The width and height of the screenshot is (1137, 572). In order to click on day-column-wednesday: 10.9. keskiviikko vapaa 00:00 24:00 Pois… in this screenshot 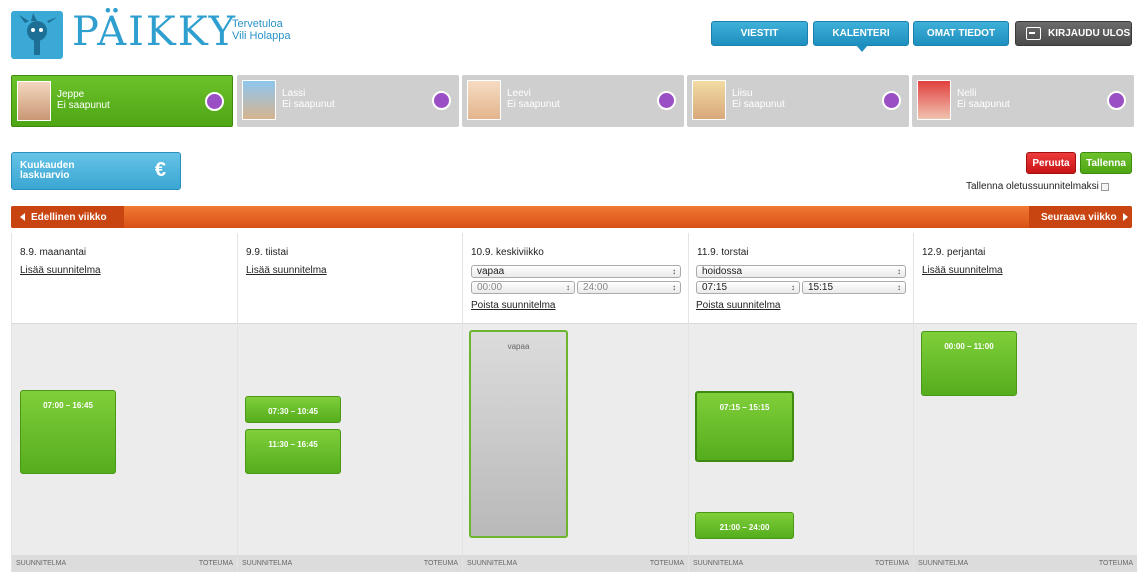, I will do `click(575, 402)`.